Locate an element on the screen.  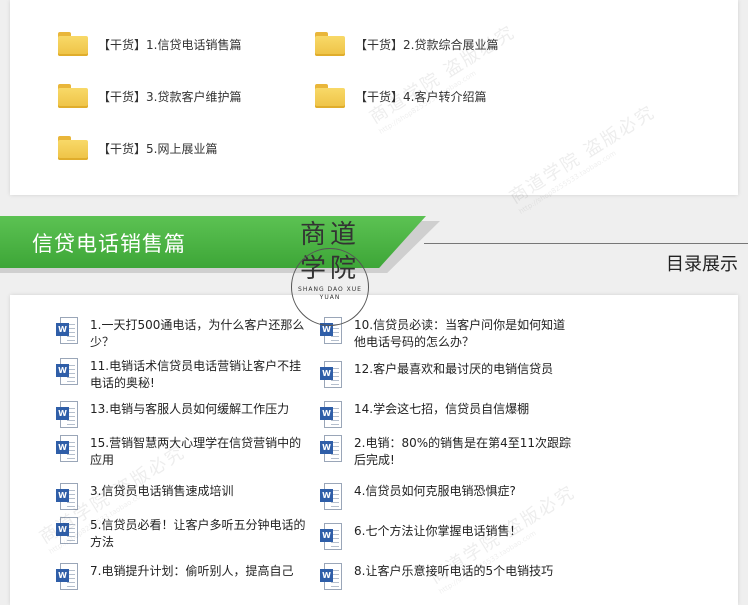
folder-item: 【干货】2.贷款综合展业篇 is located at coordinates (406, 44).